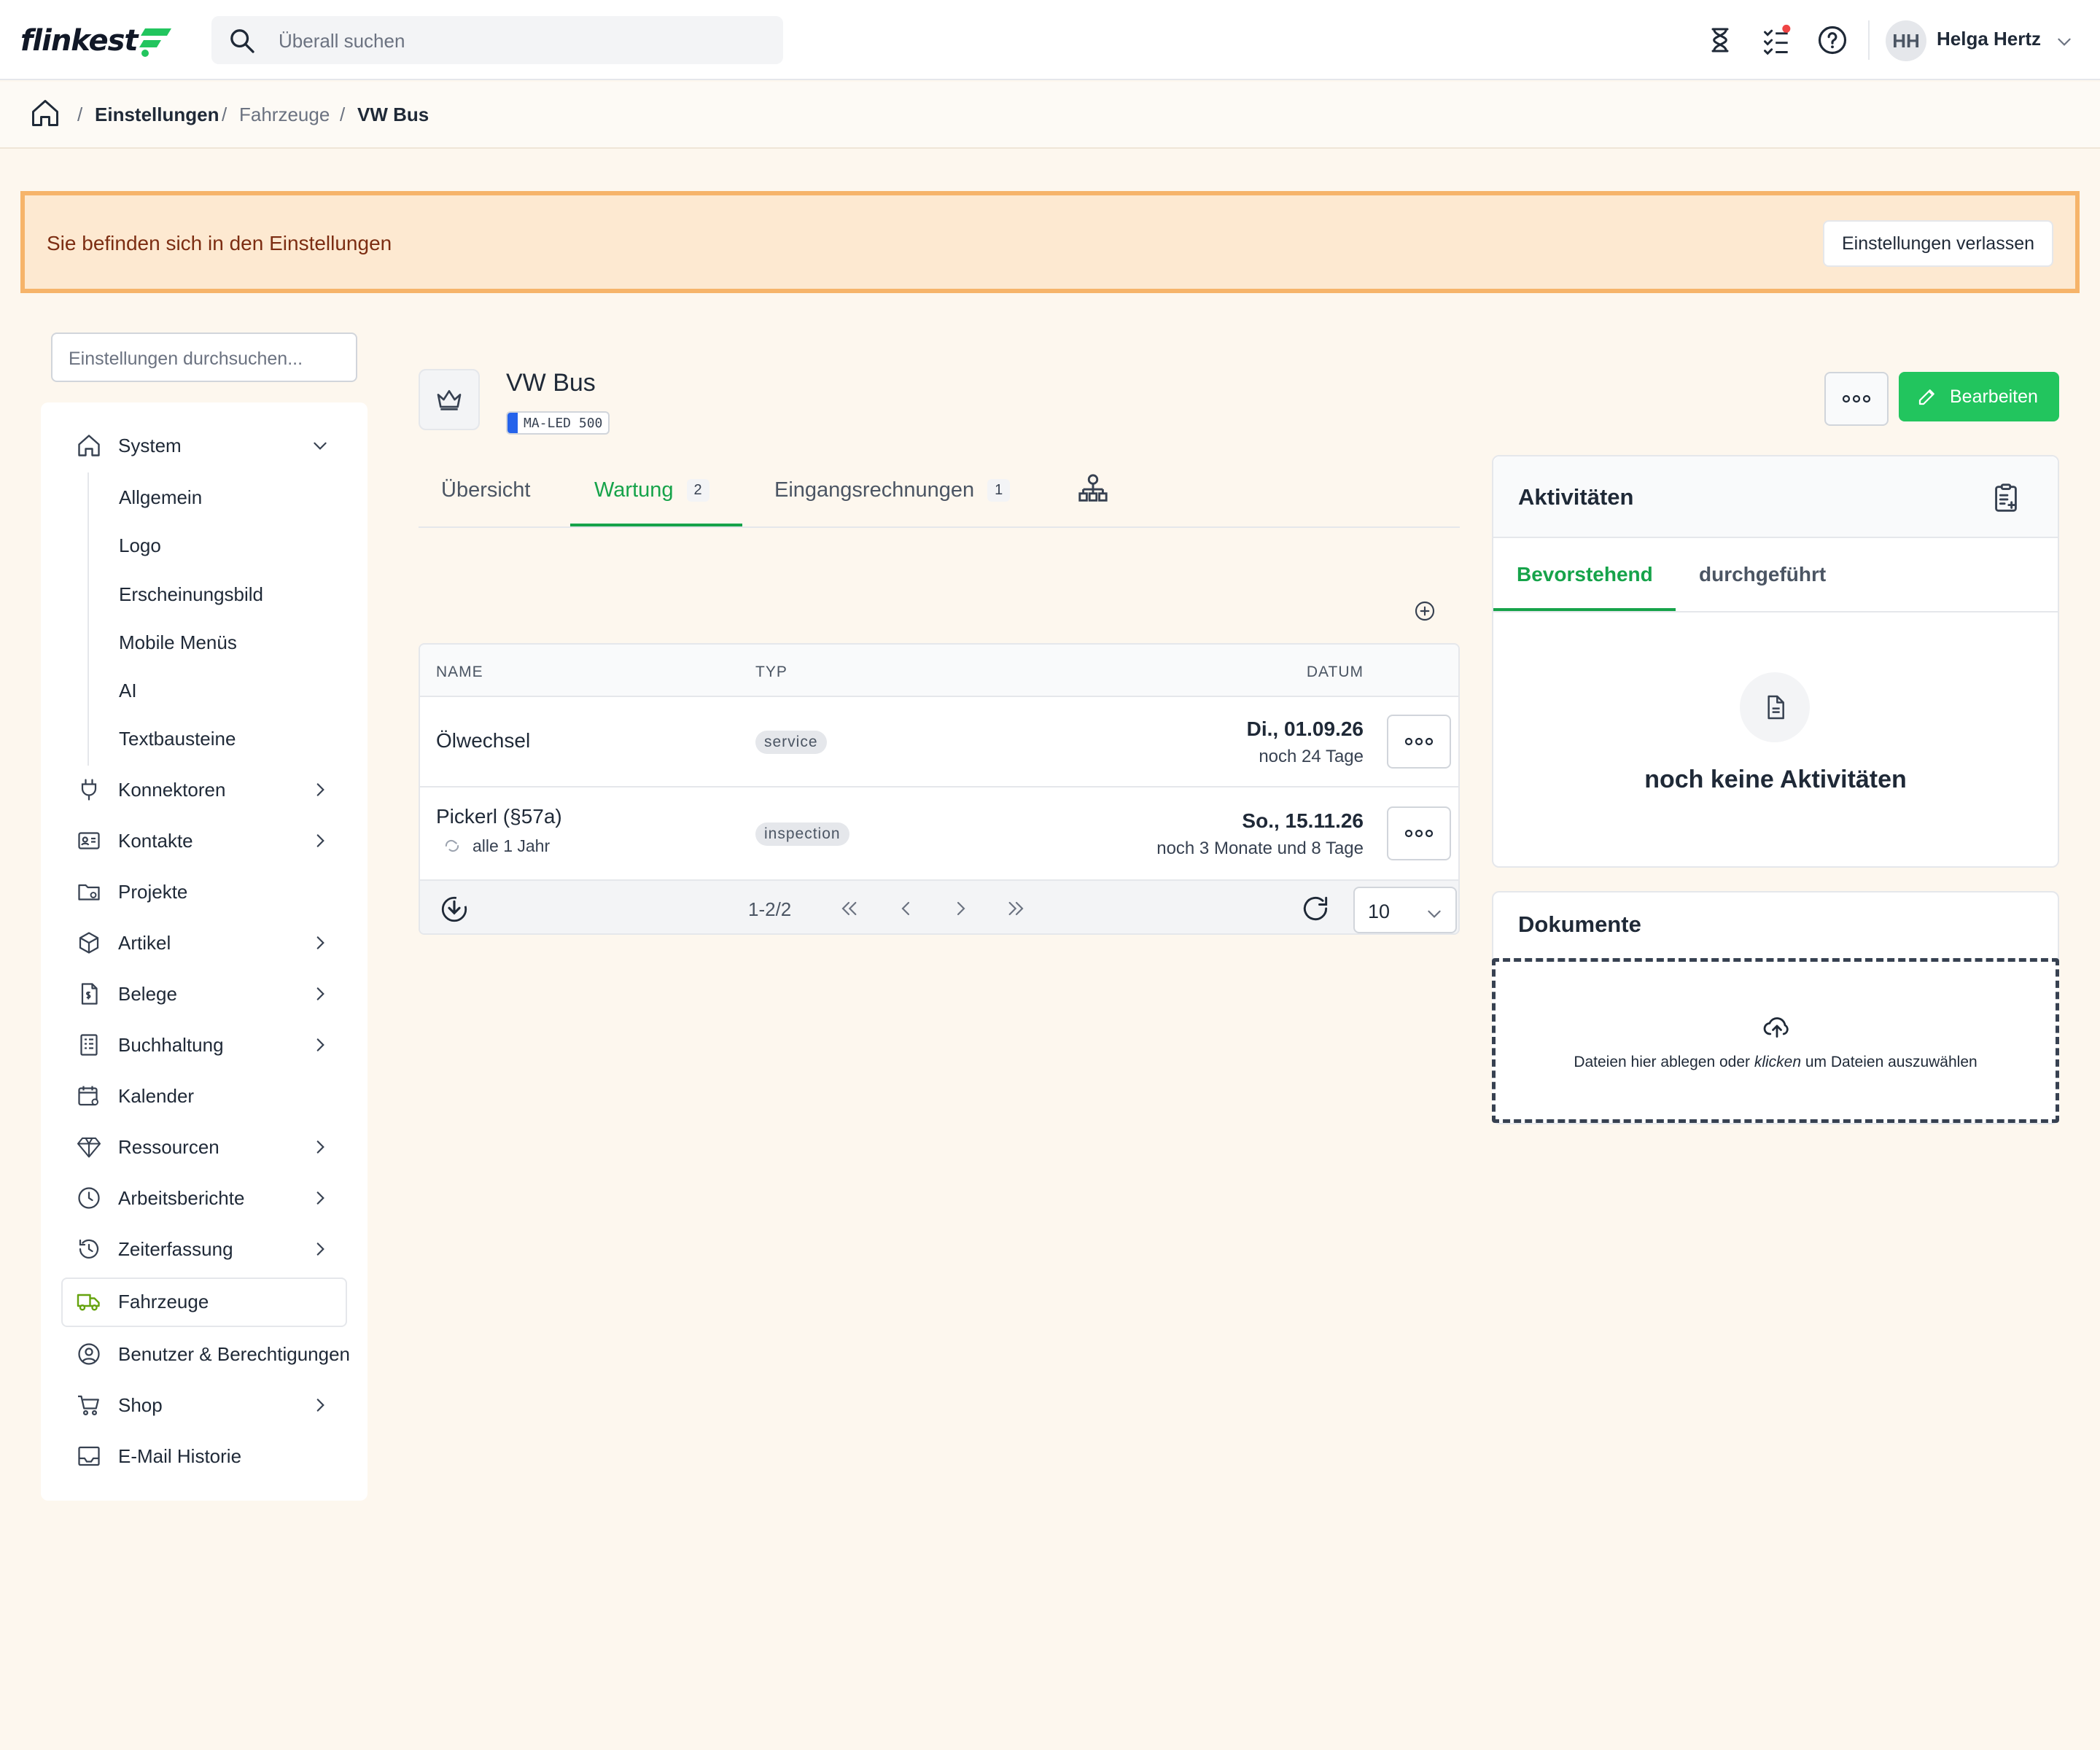 The image size is (2100, 1750). What do you see at coordinates (178, 642) in the screenshot?
I see `sidebar-subitem-mobile-menus: Mobile Menüs` at bounding box center [178, 642].